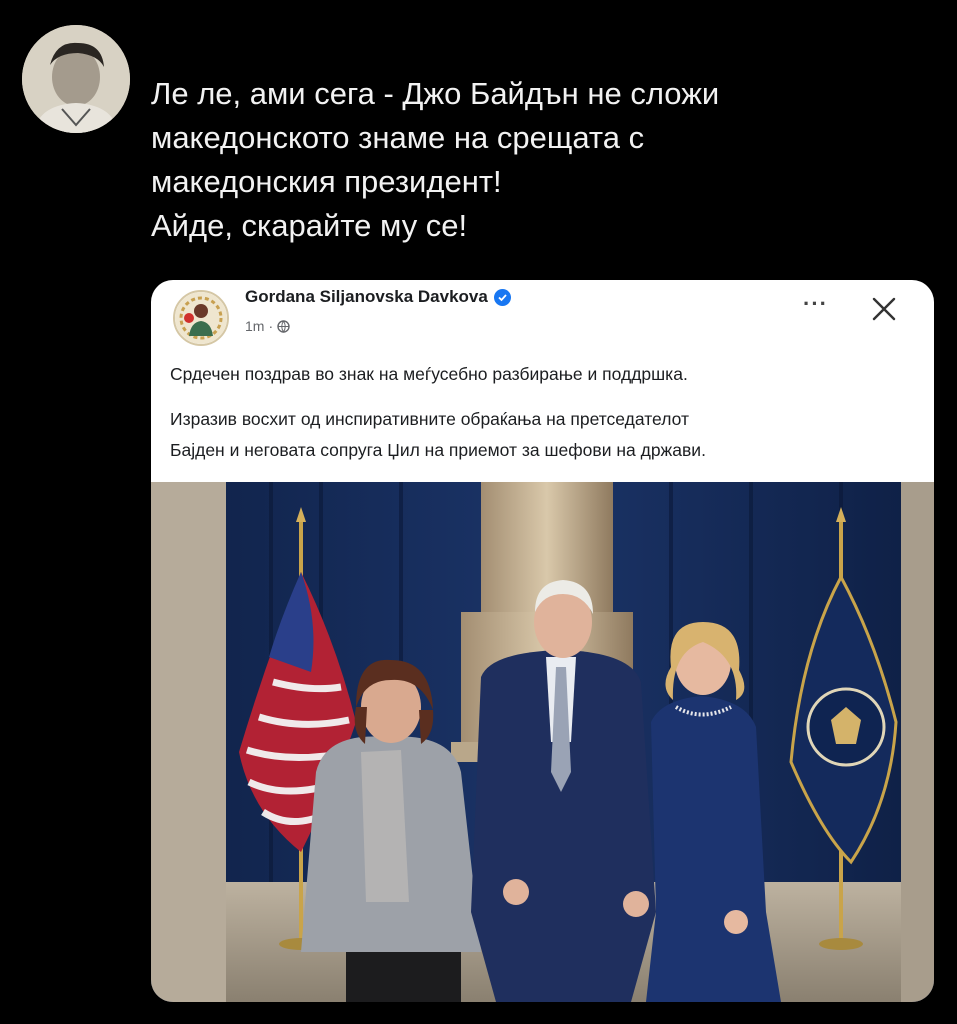  I want to click on profile-photo-icon, so click(76, 79).